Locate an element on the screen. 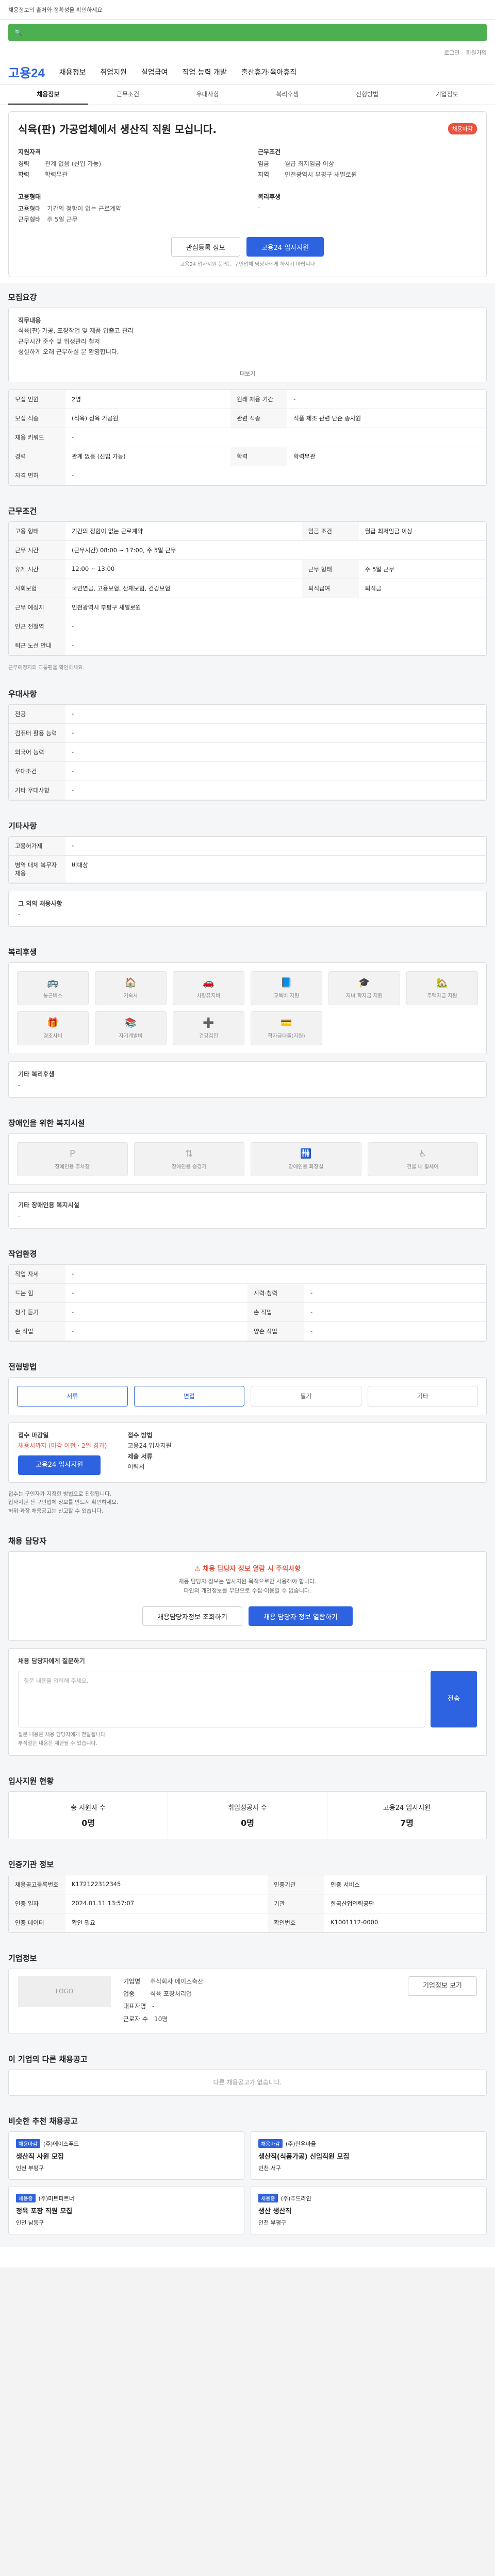 Image resolution: width=495 pixels, height=2576 pixels. interest-button: 관심등록 정보 is located at coordinates (205, 247).